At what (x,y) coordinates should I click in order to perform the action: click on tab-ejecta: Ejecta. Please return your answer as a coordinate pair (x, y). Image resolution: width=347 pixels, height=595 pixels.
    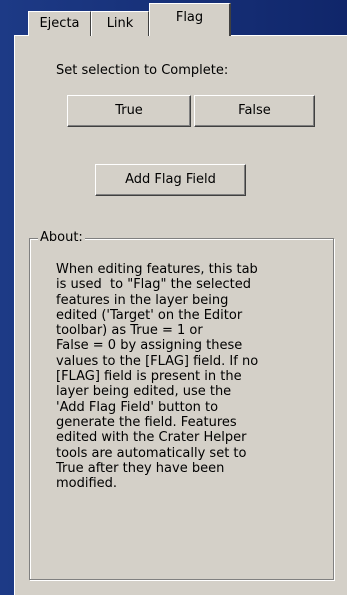
    Looking at the image, I should click on (59, 23).